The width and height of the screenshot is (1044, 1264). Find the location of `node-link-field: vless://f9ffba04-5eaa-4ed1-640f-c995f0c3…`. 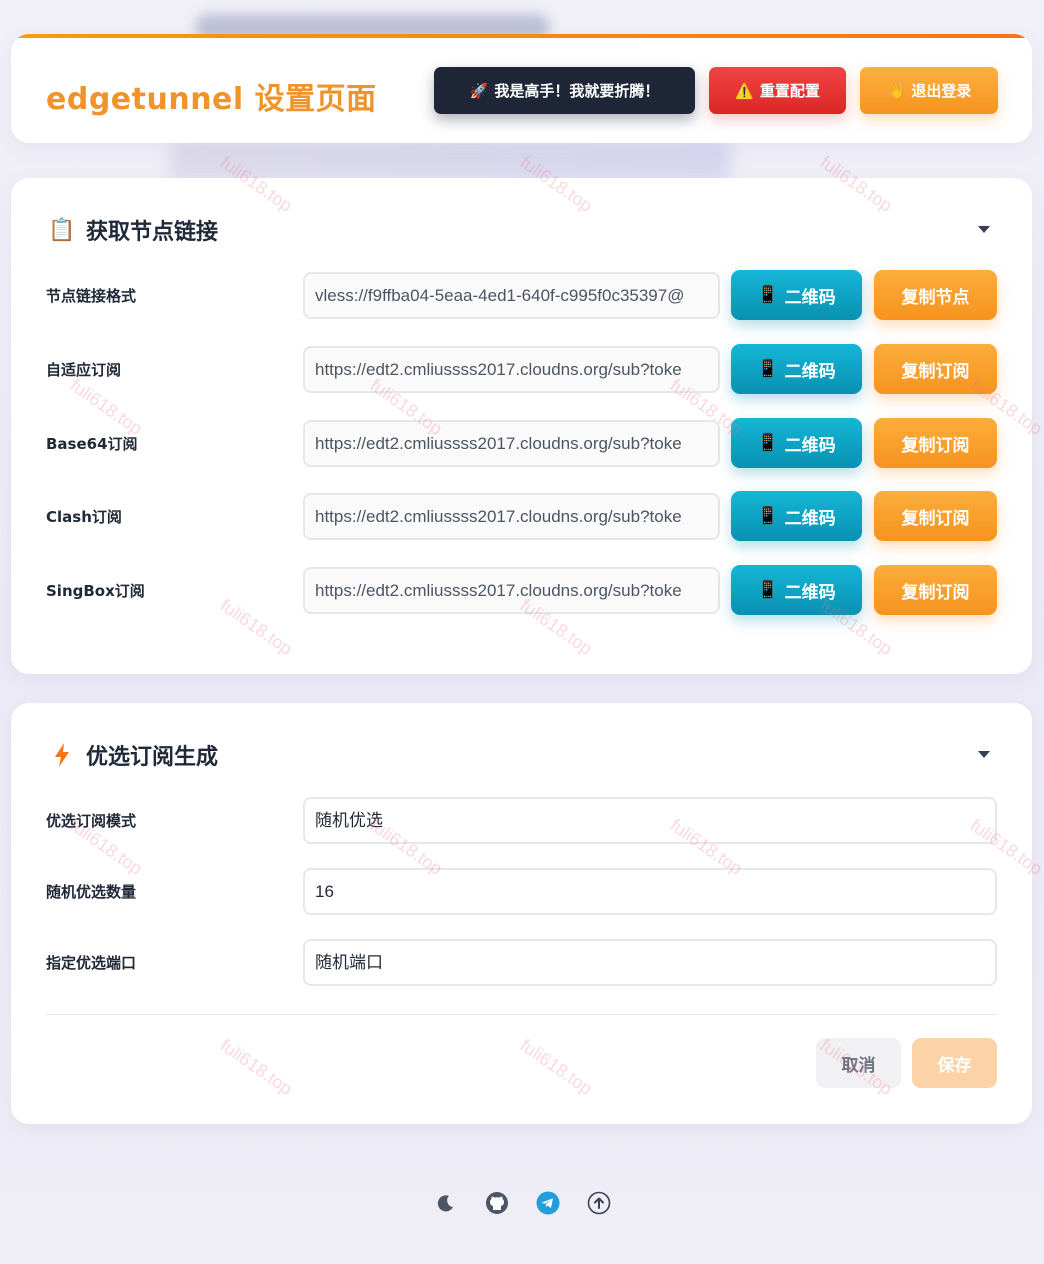

node-link-field: vless://f9ffba04-5eaa-4ed1-640f-c995f0c3… is located at coordinates (511, 295).